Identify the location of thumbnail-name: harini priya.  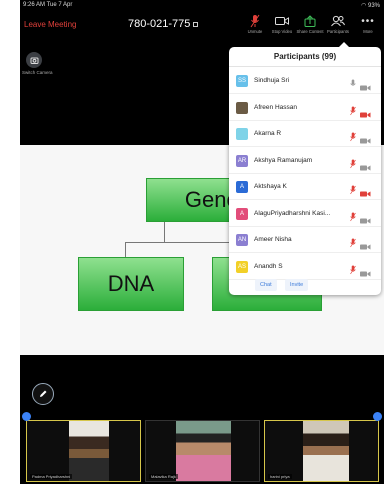
(280, 476).